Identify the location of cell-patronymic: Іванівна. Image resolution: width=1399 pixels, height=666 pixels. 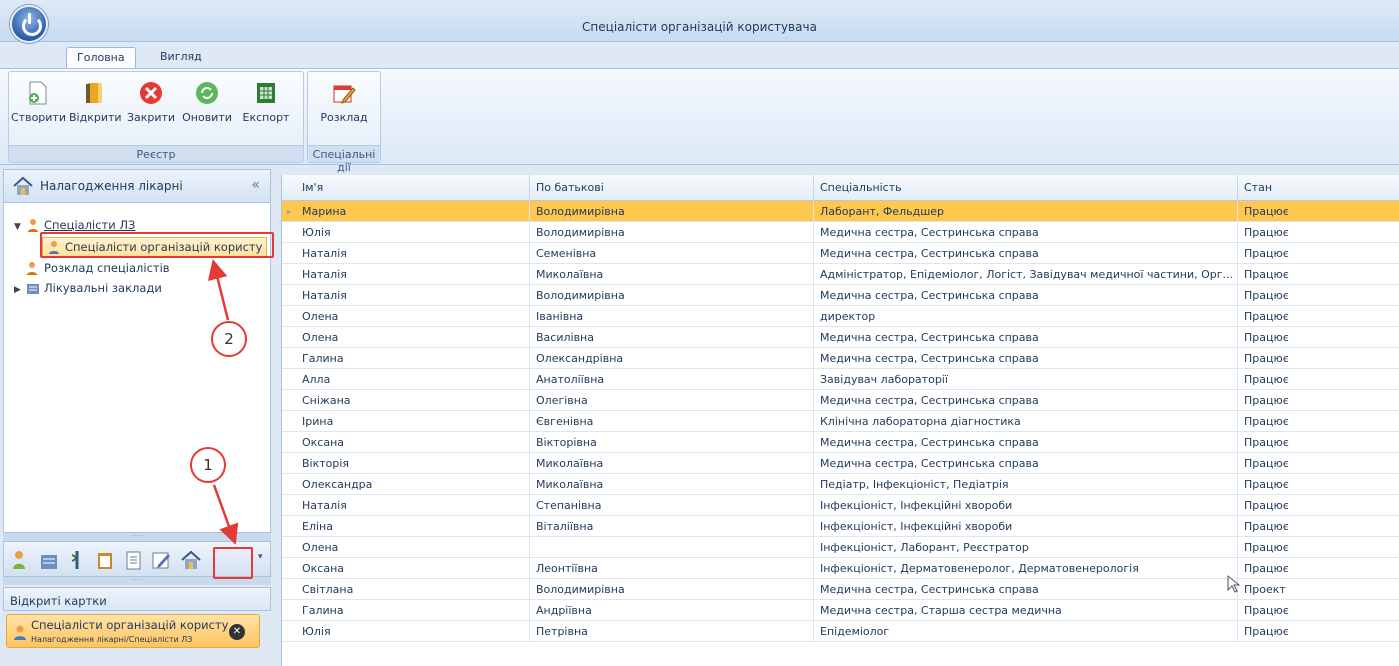
(671, 316).